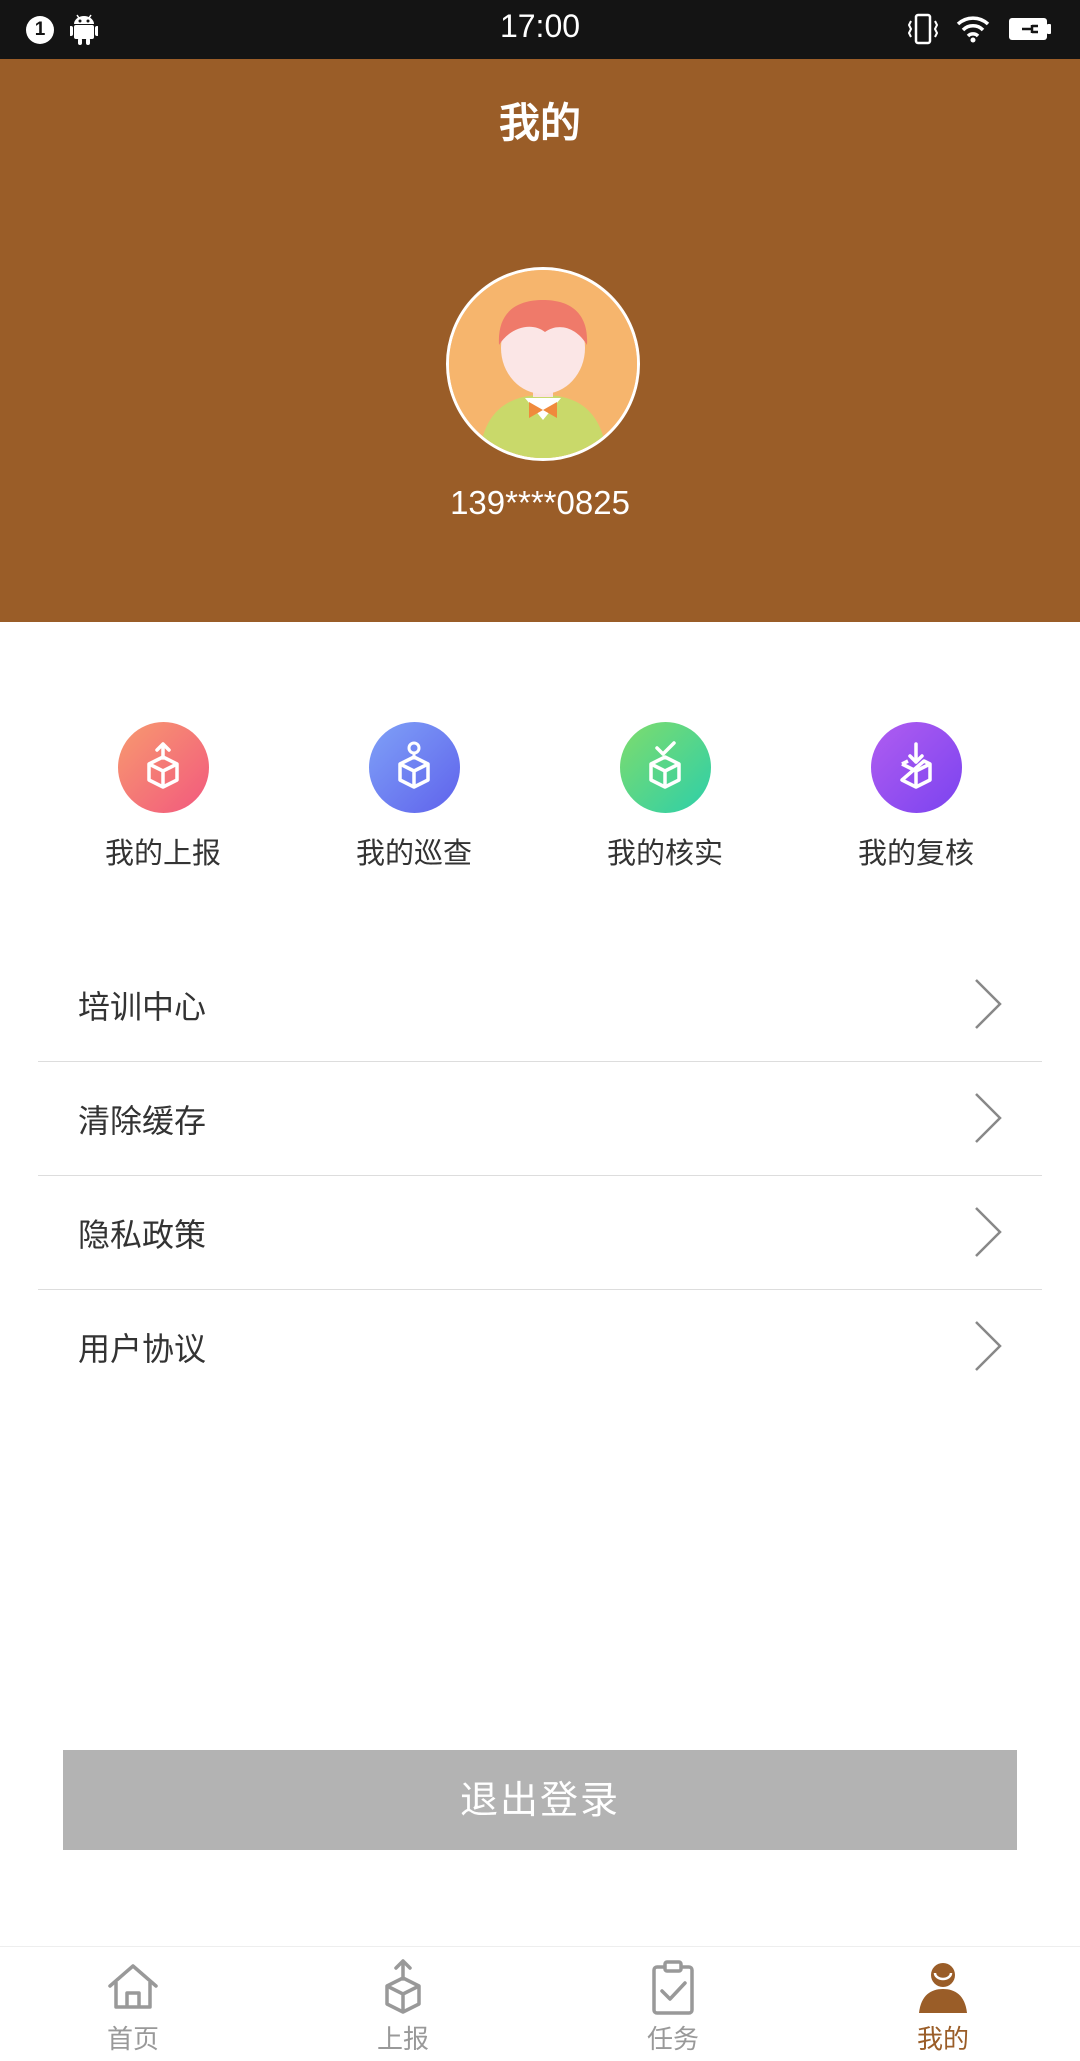 This screenshot has height=2061, width=1080. What do you see at coordinates (413, 853) in the screenshot?
I see `shortcut-label: 我的巡查` at bounding box center [413, 853].